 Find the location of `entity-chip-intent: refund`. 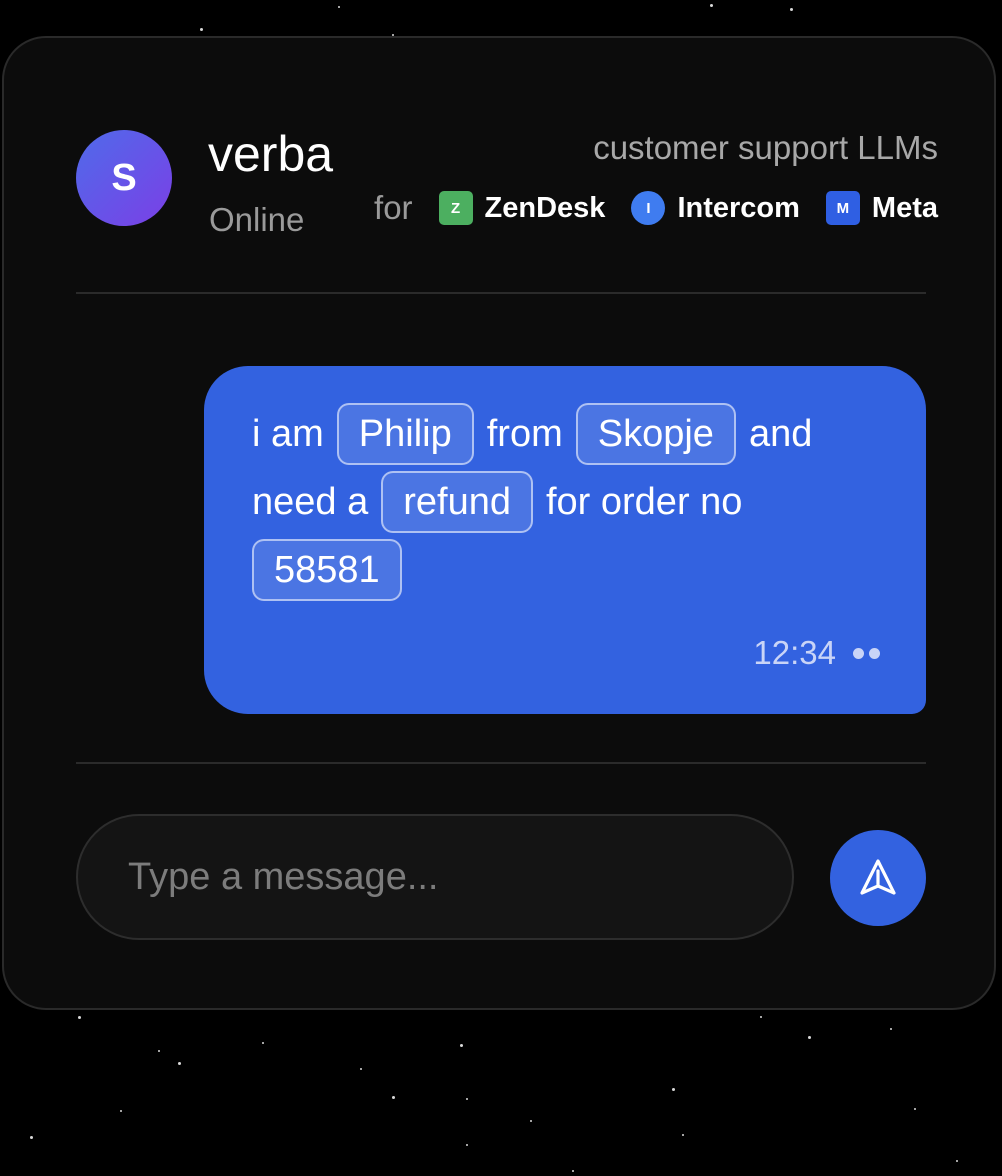

entity-chip-intent: refund is located at coordinates (457, 502).